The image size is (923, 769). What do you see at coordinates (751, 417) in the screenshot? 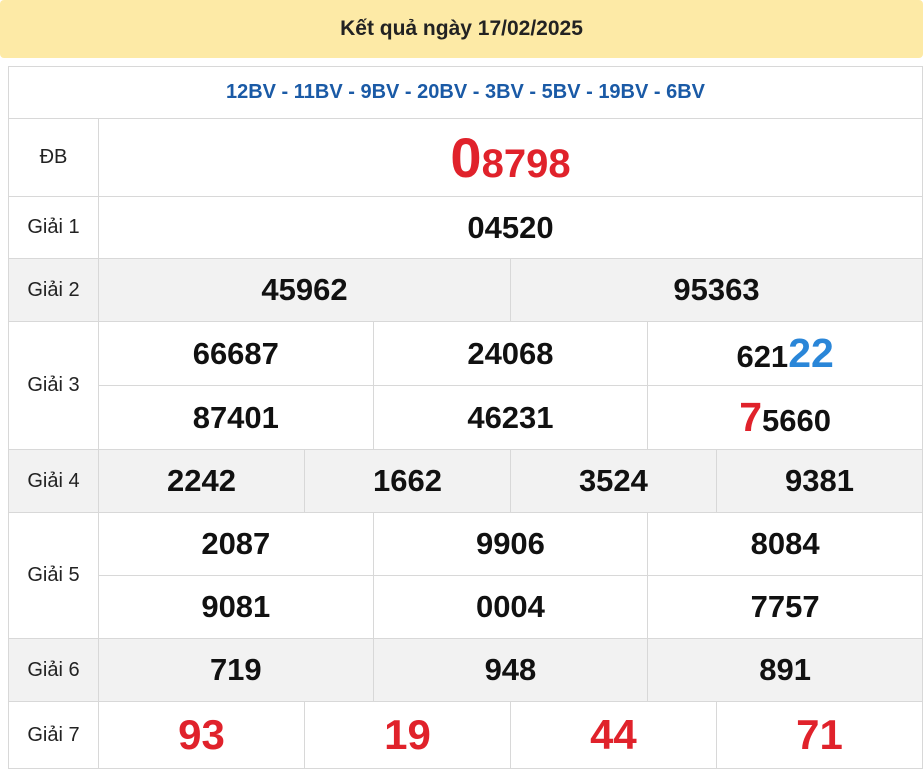
I see `prize-3-highlight-digit: 7` at bounding box center [751, 417].